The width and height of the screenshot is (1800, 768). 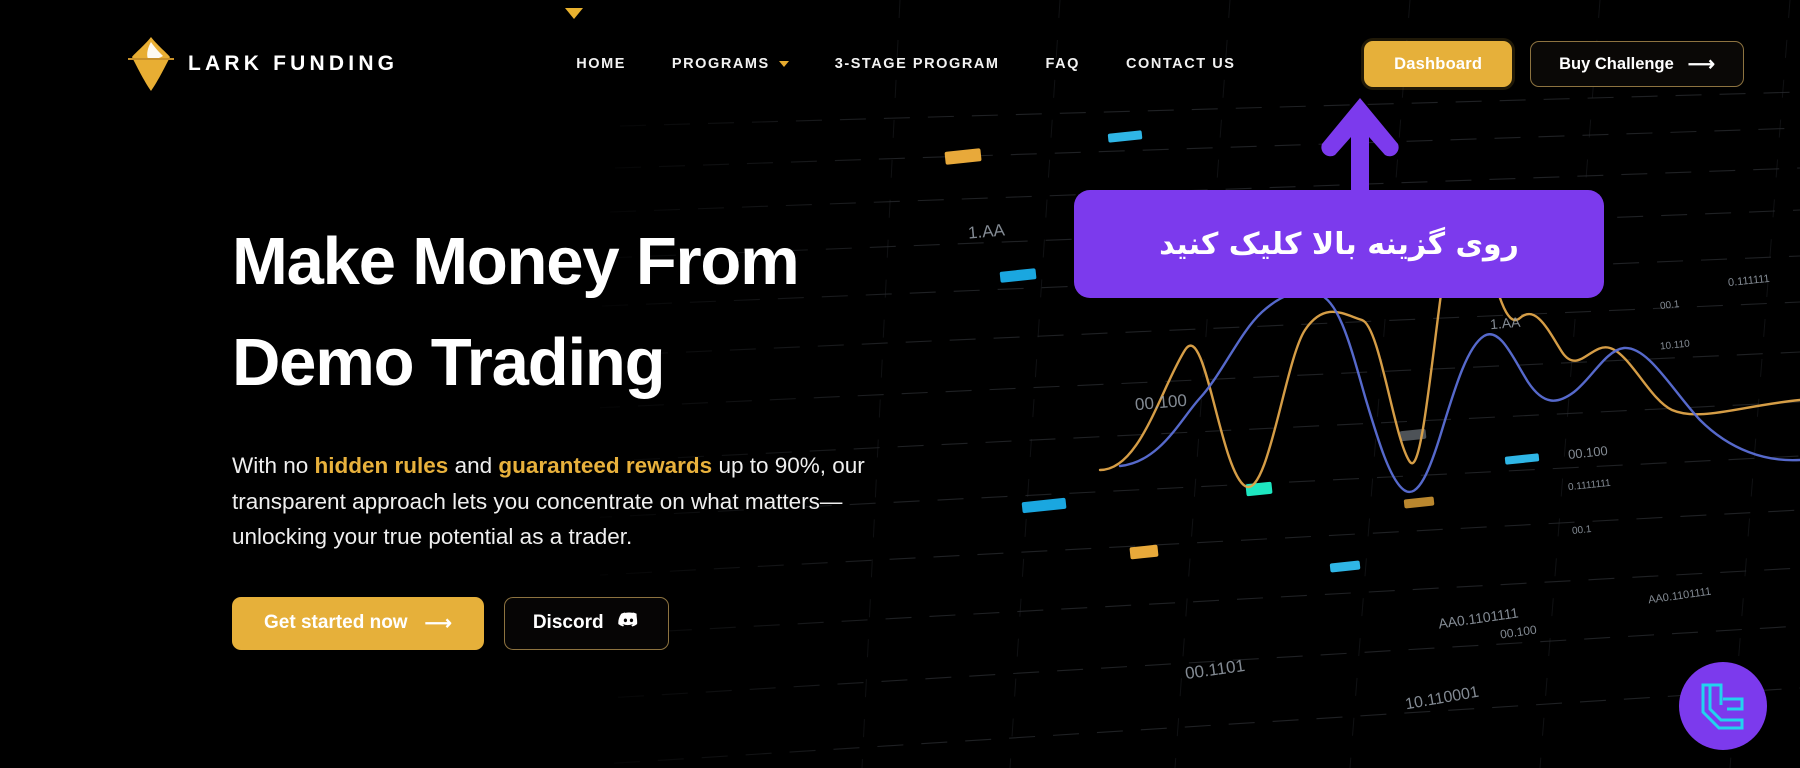 I want to click on get-started-button: Get started now ⟶, so click(x=358, y=623).